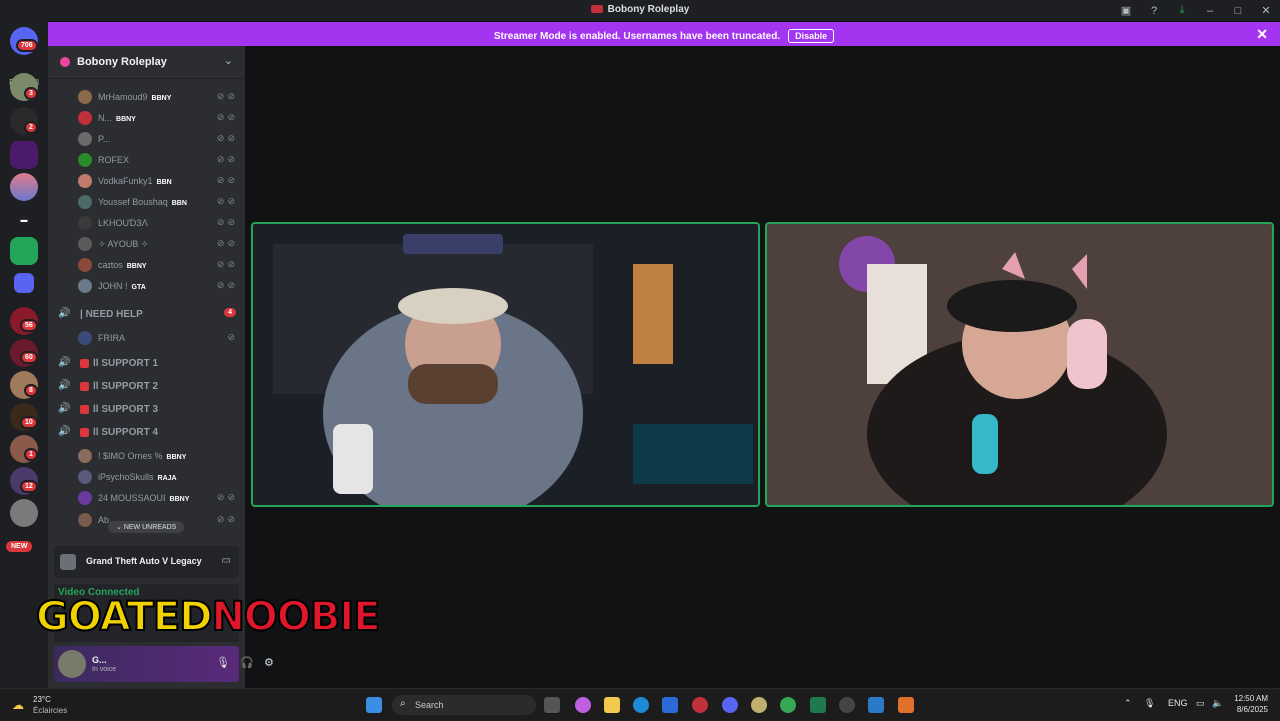 Image resolution: width=1280 pixels, height=721 pixels. Describe the element at coordinates (158, 265) in the screenshot. I see `voice-member: caɪtos BBNY ⊘⊘` at that location.